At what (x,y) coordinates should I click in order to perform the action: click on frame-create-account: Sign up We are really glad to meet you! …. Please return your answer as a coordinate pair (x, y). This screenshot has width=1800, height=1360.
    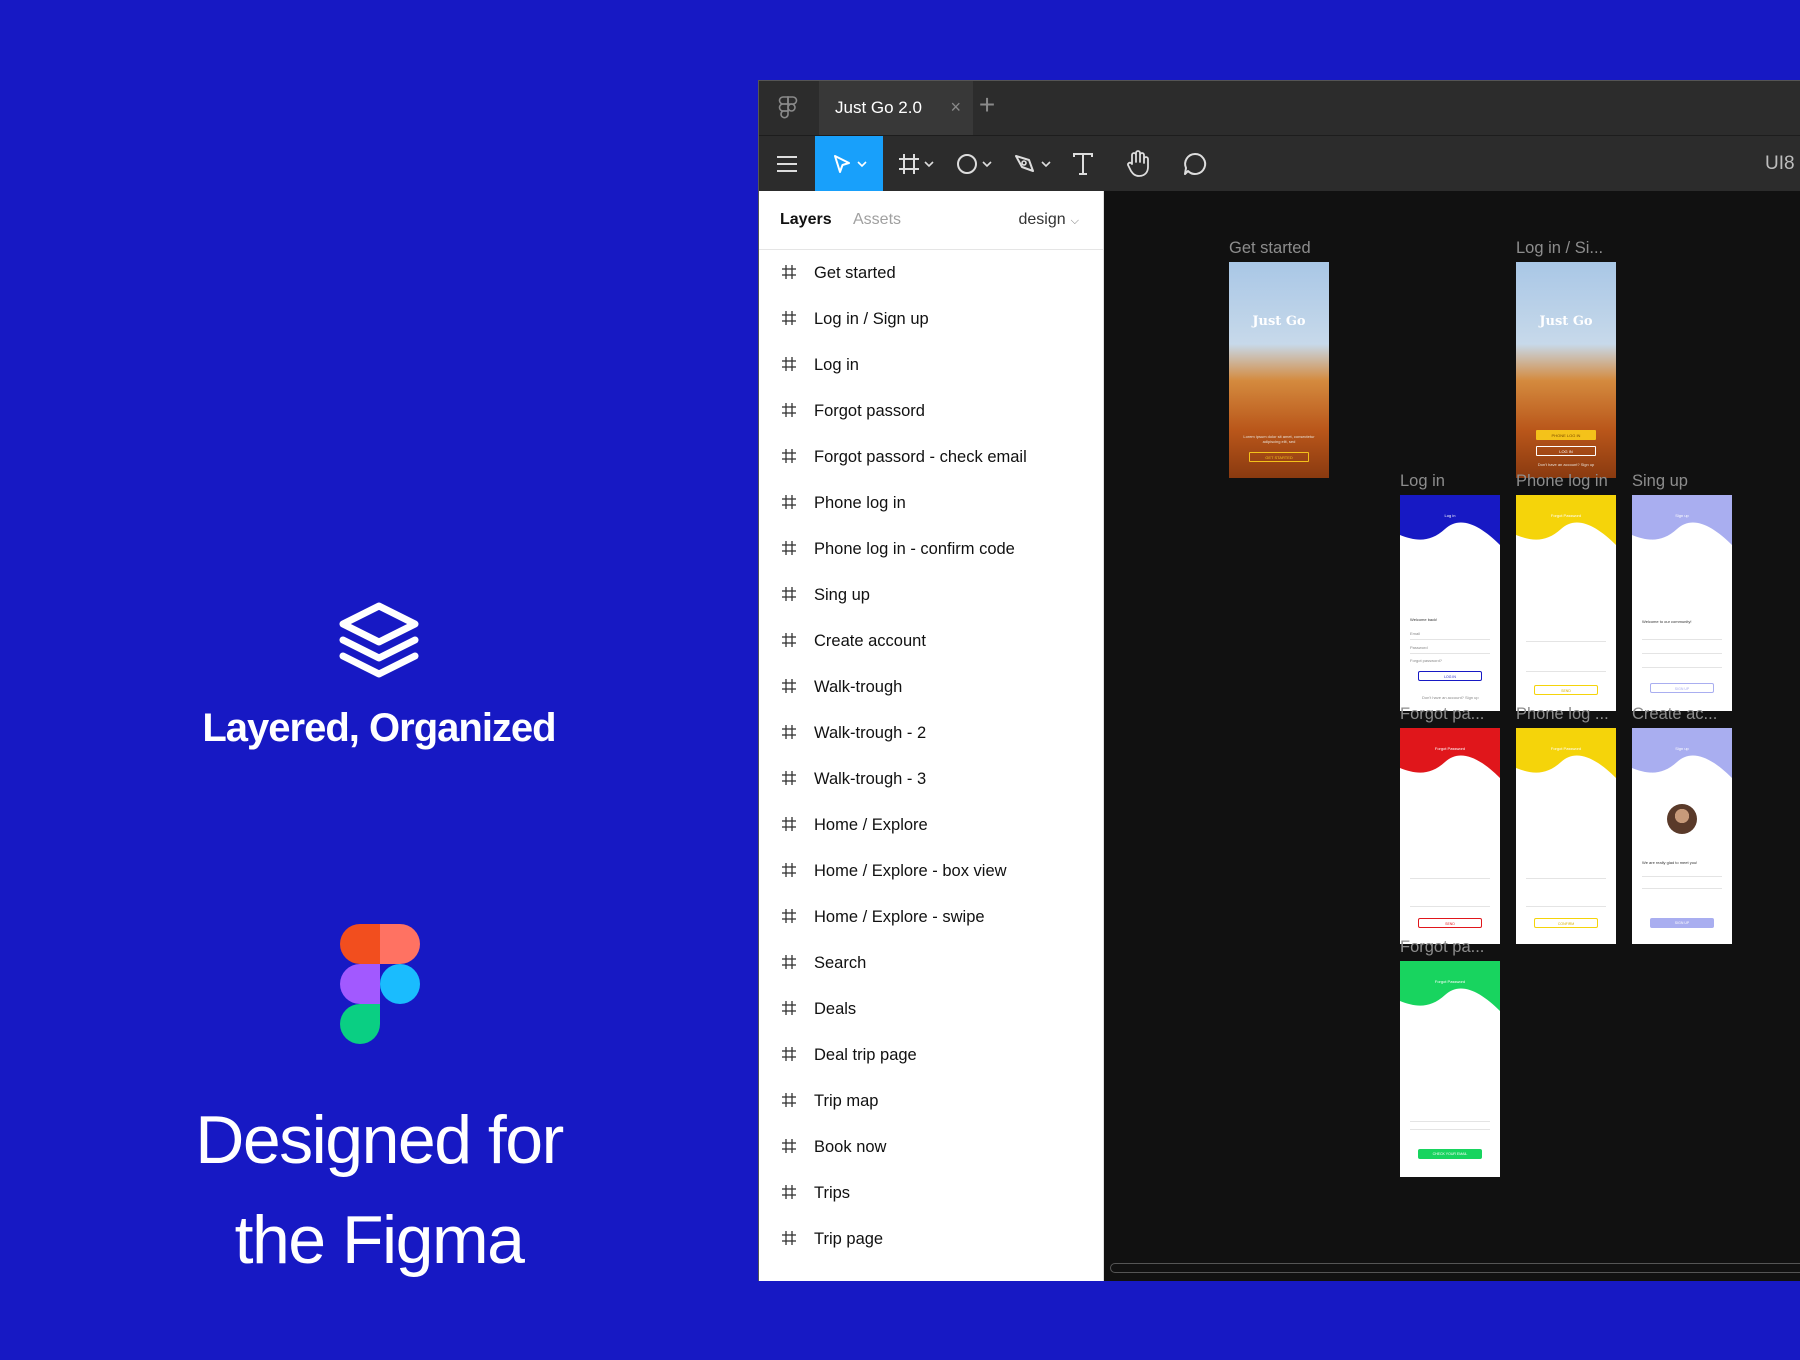
    Looking at the image, I should click on (1682, 836).